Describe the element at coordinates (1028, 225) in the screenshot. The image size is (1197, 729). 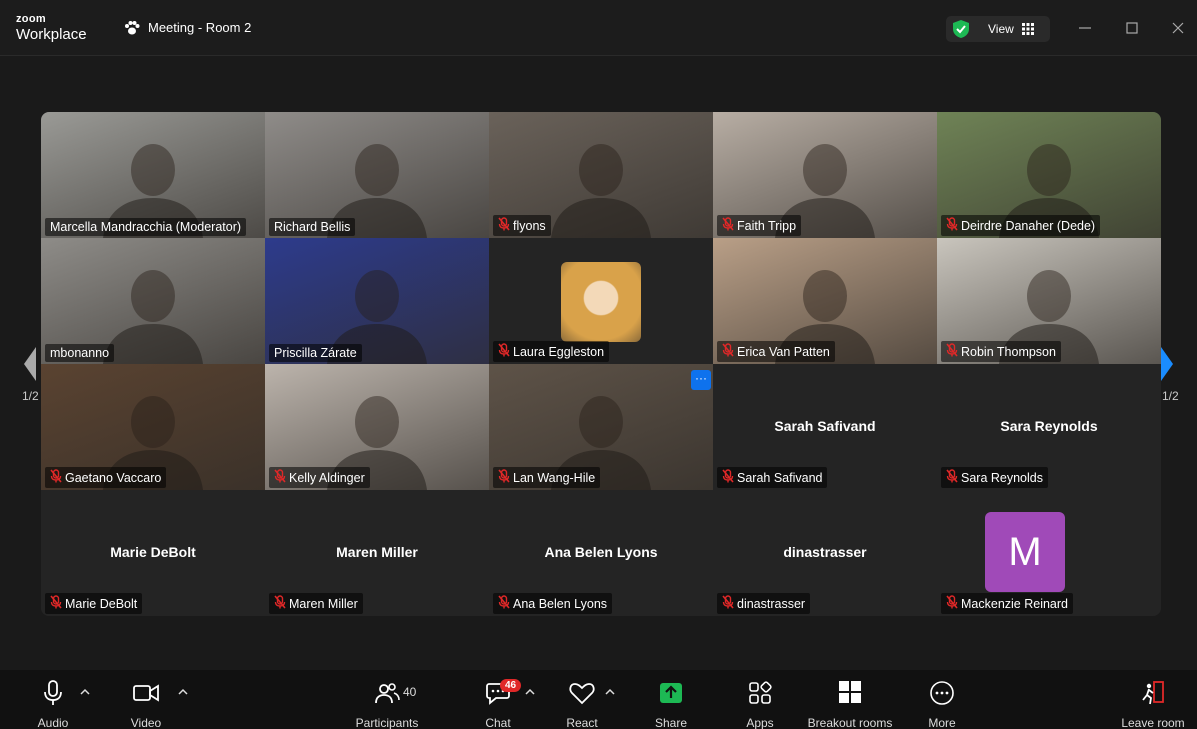
I see `participant-name: Deirdre Danaher (Dede)` at that location.